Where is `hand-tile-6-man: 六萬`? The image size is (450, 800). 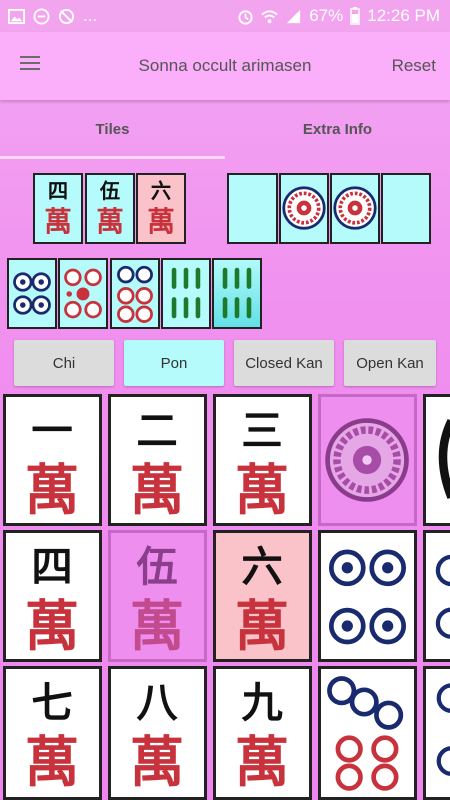
hand-tile-6-man: 六萬 is located at coordinates (161, 208).